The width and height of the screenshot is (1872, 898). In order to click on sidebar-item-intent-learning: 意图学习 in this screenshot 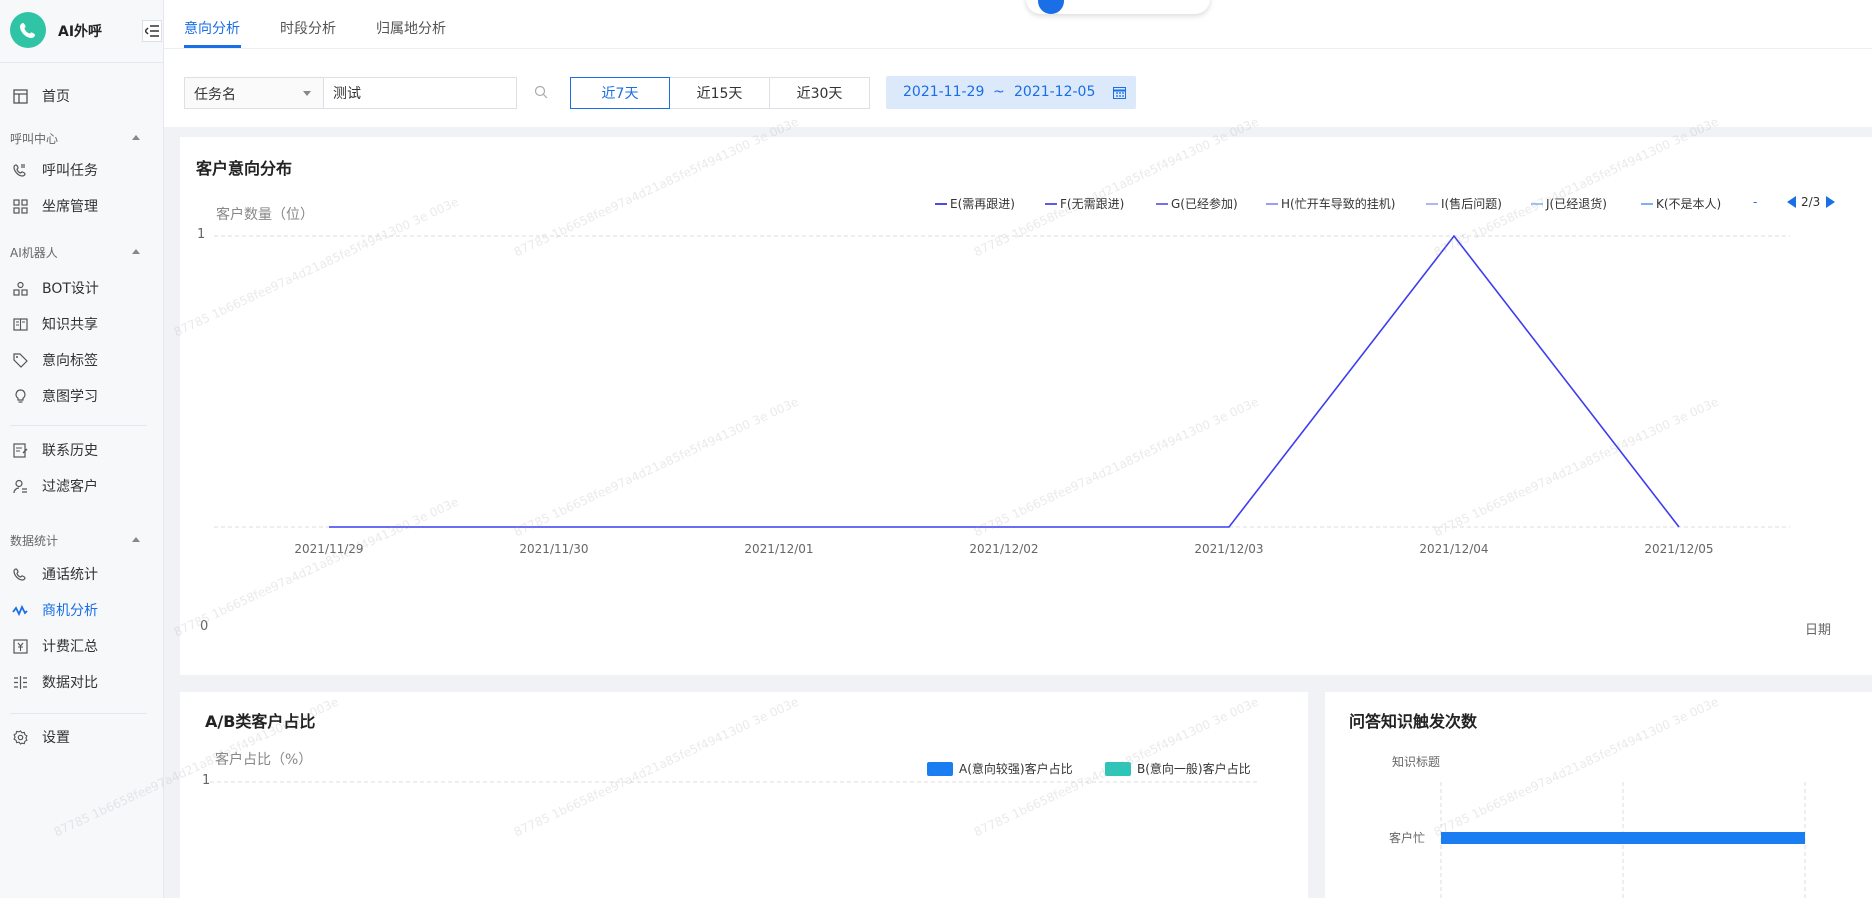, I will do `click(81, 396)`.